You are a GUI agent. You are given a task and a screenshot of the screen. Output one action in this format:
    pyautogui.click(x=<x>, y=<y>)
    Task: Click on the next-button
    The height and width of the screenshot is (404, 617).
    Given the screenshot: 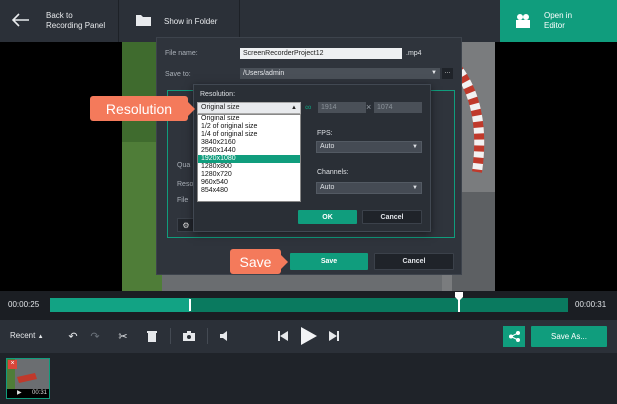 What is the action you would take?
    pyautogui.click(x=334, y=336)
    